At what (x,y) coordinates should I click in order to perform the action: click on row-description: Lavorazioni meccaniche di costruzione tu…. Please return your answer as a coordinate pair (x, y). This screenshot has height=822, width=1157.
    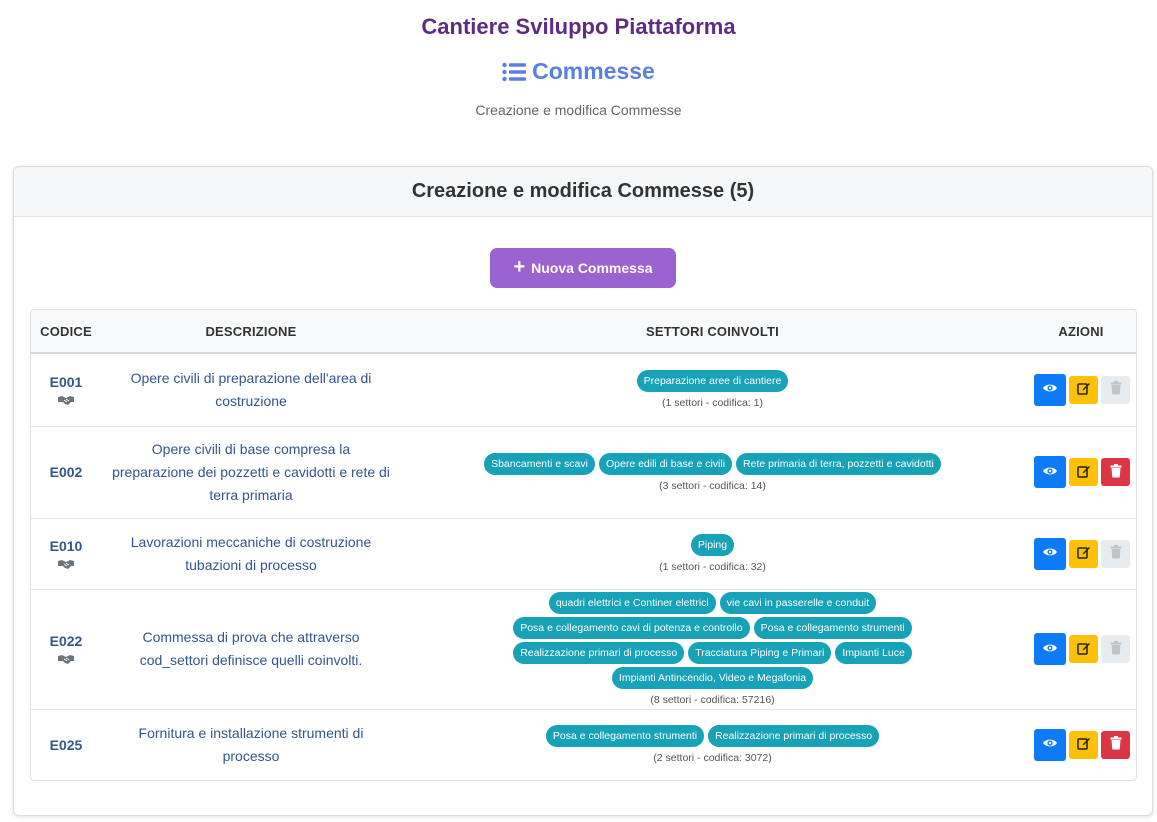
    Looking at the image, I should click on (251, 554).